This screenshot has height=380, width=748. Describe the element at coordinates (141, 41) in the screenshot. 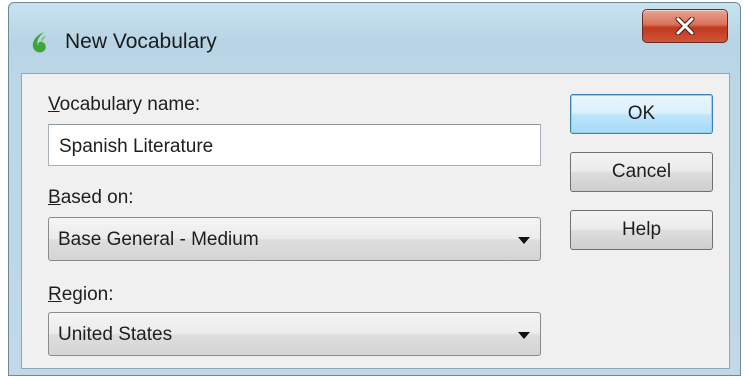

I see `window-title: New Vocabulary` at that location.